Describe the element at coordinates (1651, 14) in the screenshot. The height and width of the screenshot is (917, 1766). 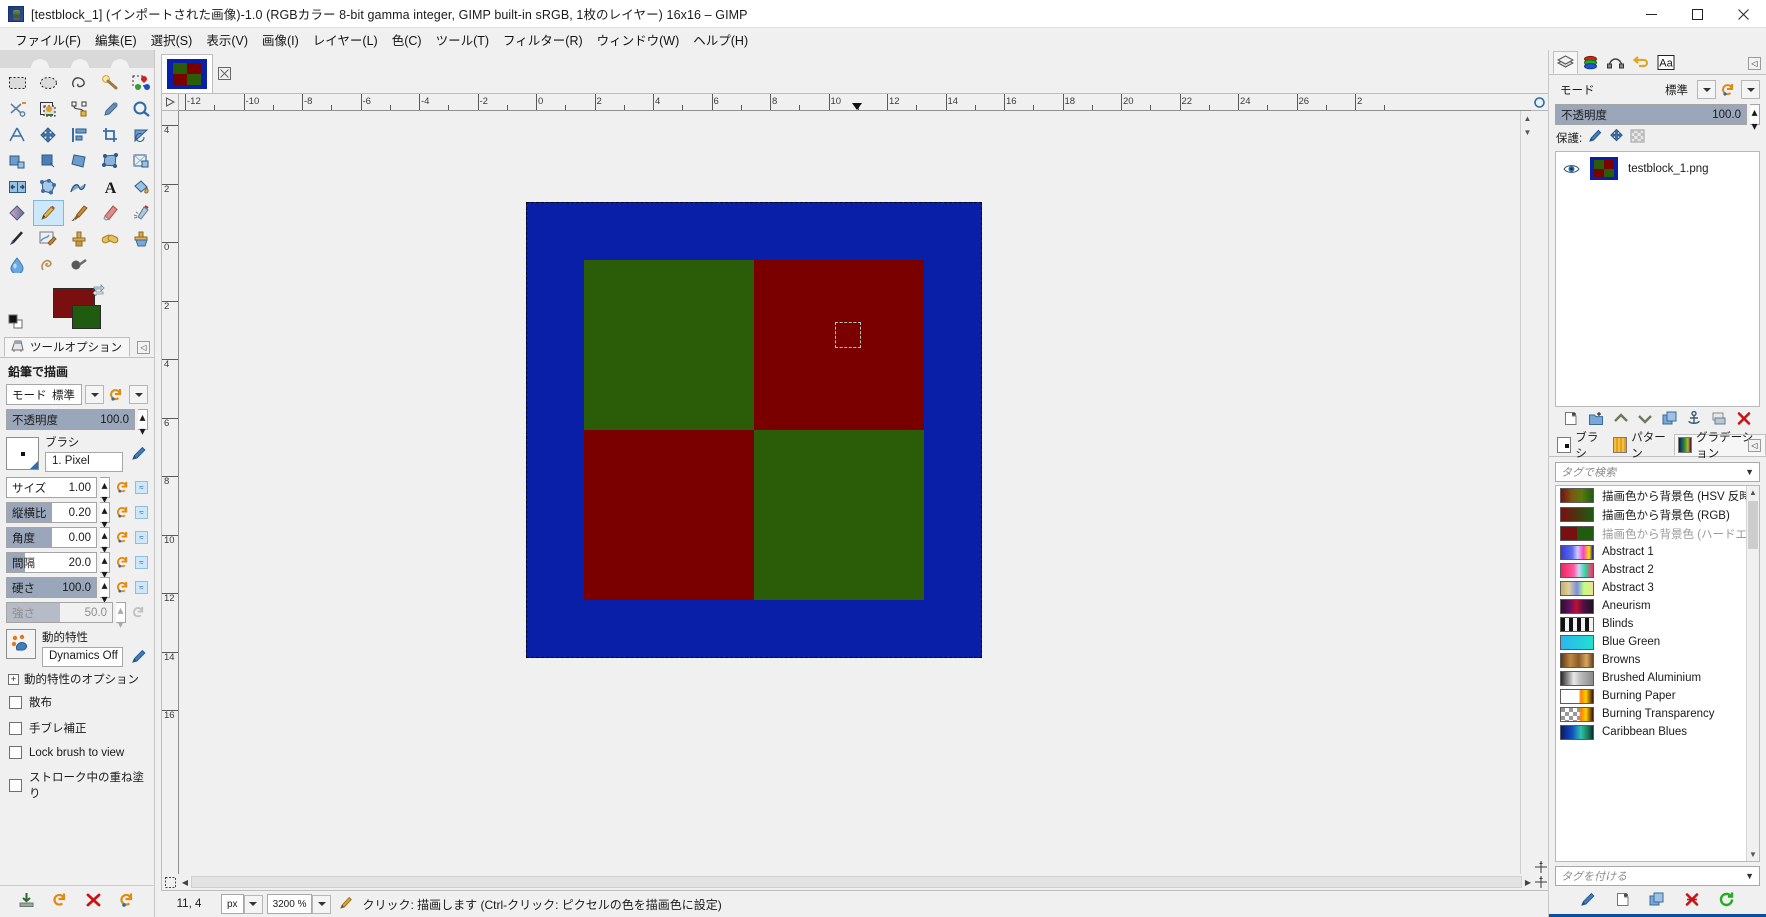
I see `minimize-button` at that location.